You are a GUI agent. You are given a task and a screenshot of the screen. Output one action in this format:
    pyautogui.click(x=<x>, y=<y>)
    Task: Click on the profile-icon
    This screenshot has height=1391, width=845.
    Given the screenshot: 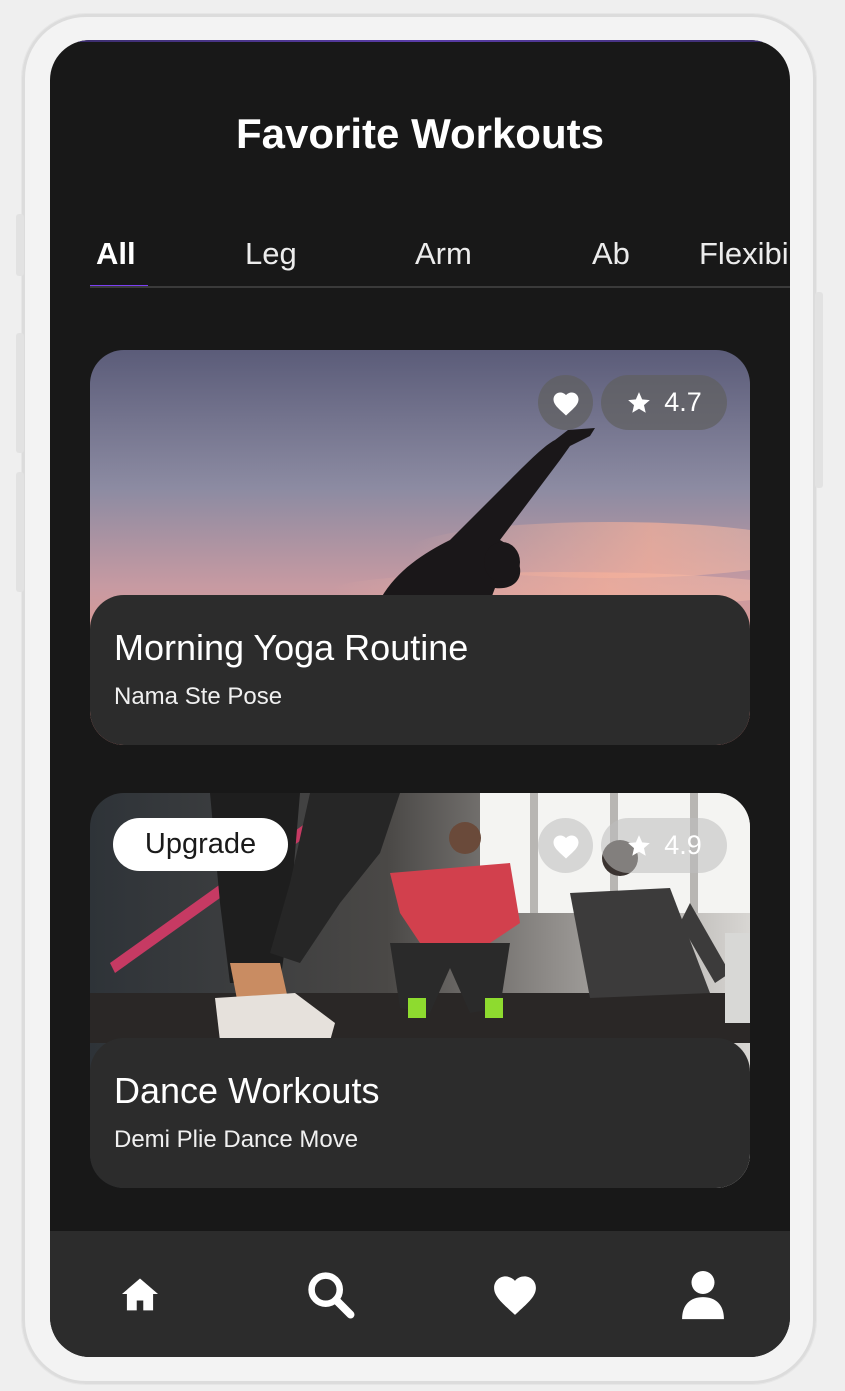 What is the action you would take?
    pyautogui.click(x=703, y=1295)
    